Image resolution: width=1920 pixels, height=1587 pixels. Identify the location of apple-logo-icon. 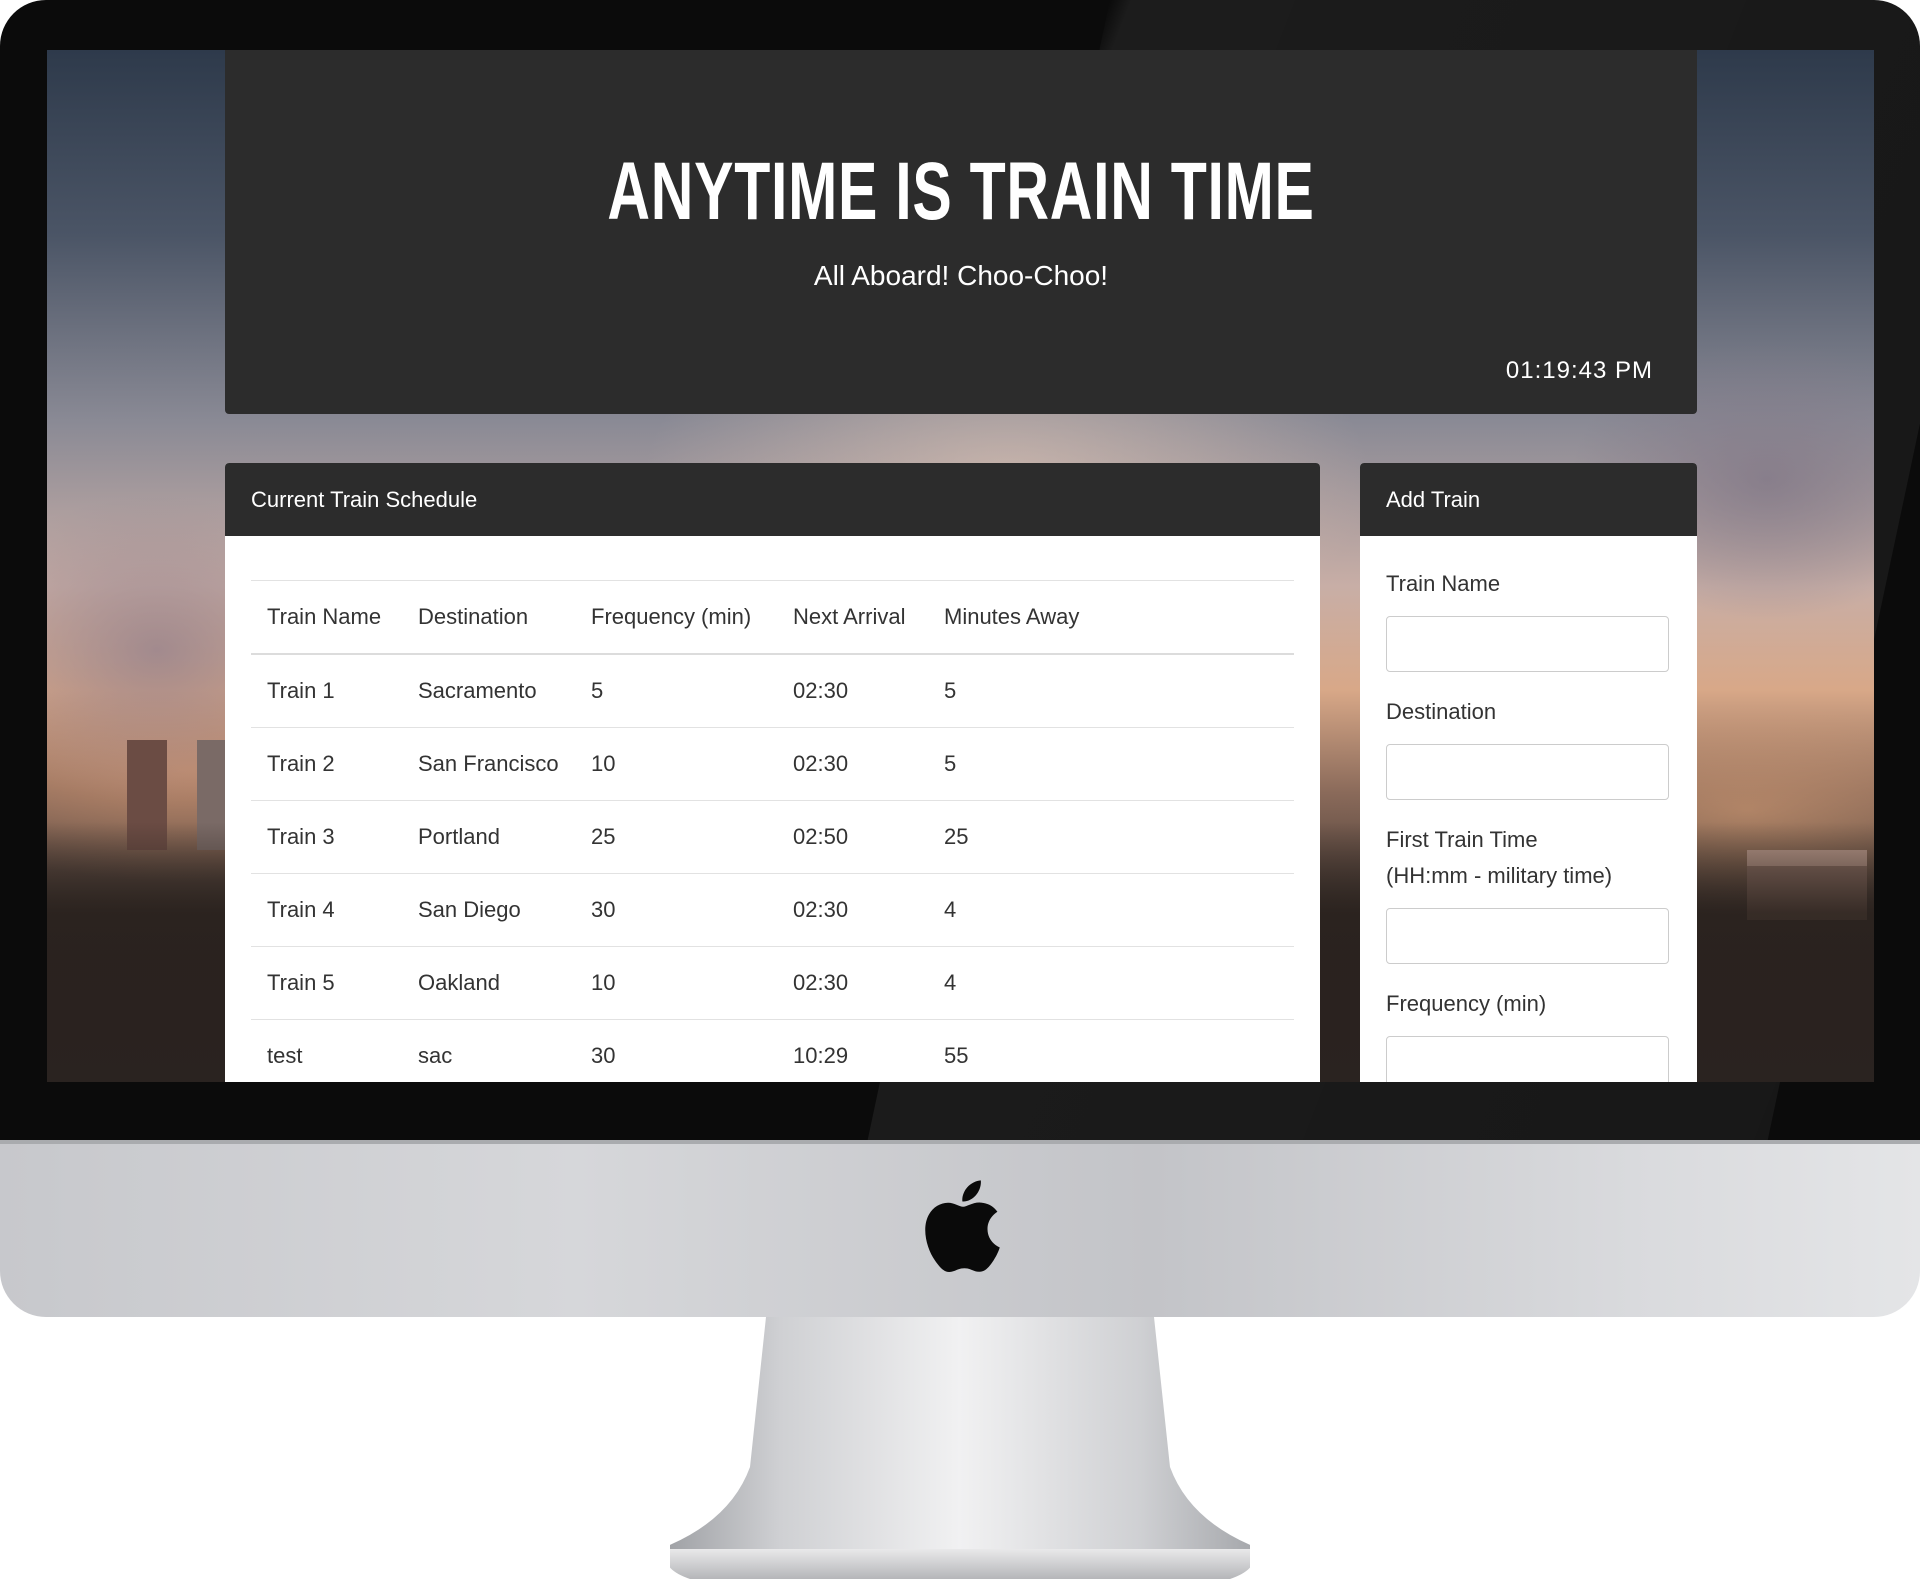
(962, 1226).